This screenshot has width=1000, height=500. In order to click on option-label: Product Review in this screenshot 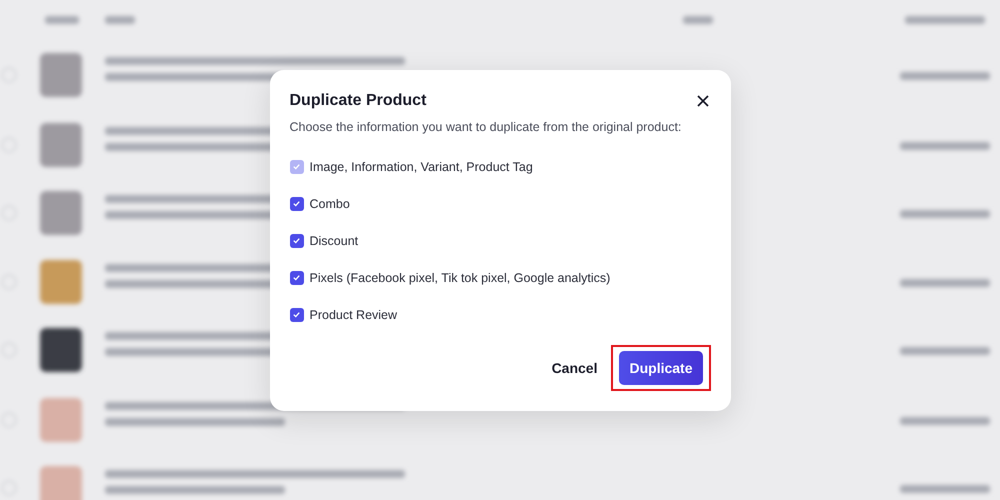, I will do `click(354, 315)`.